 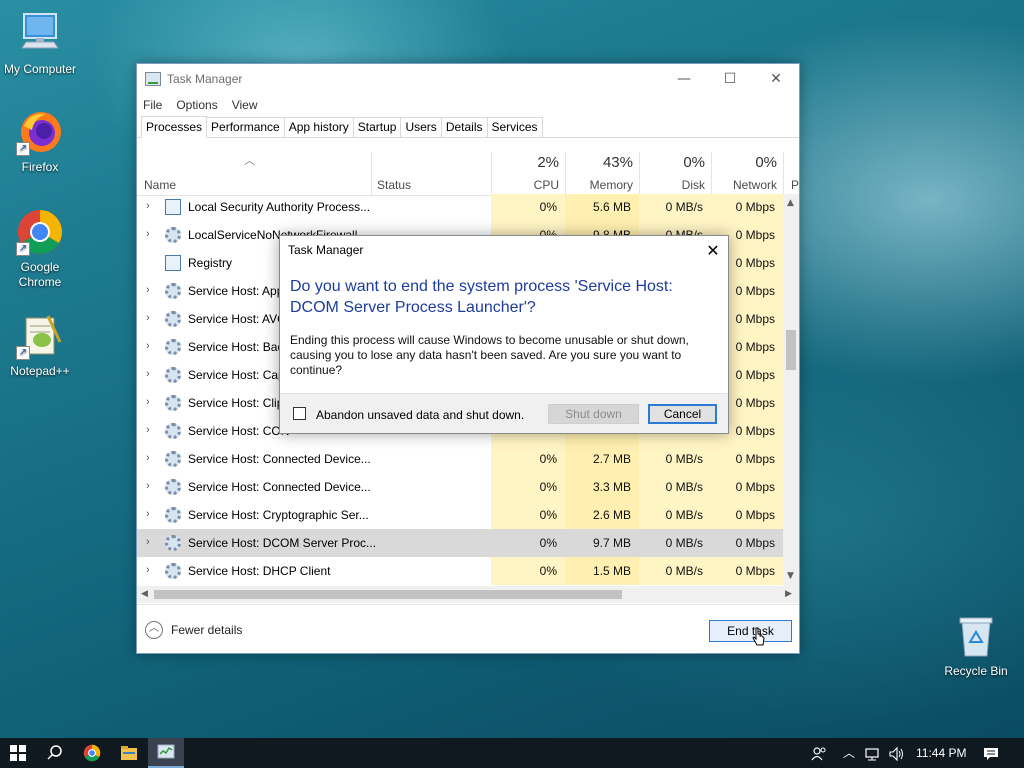 I want to click on window-controls: — ☐ ✕, so click(x=730, y=79).